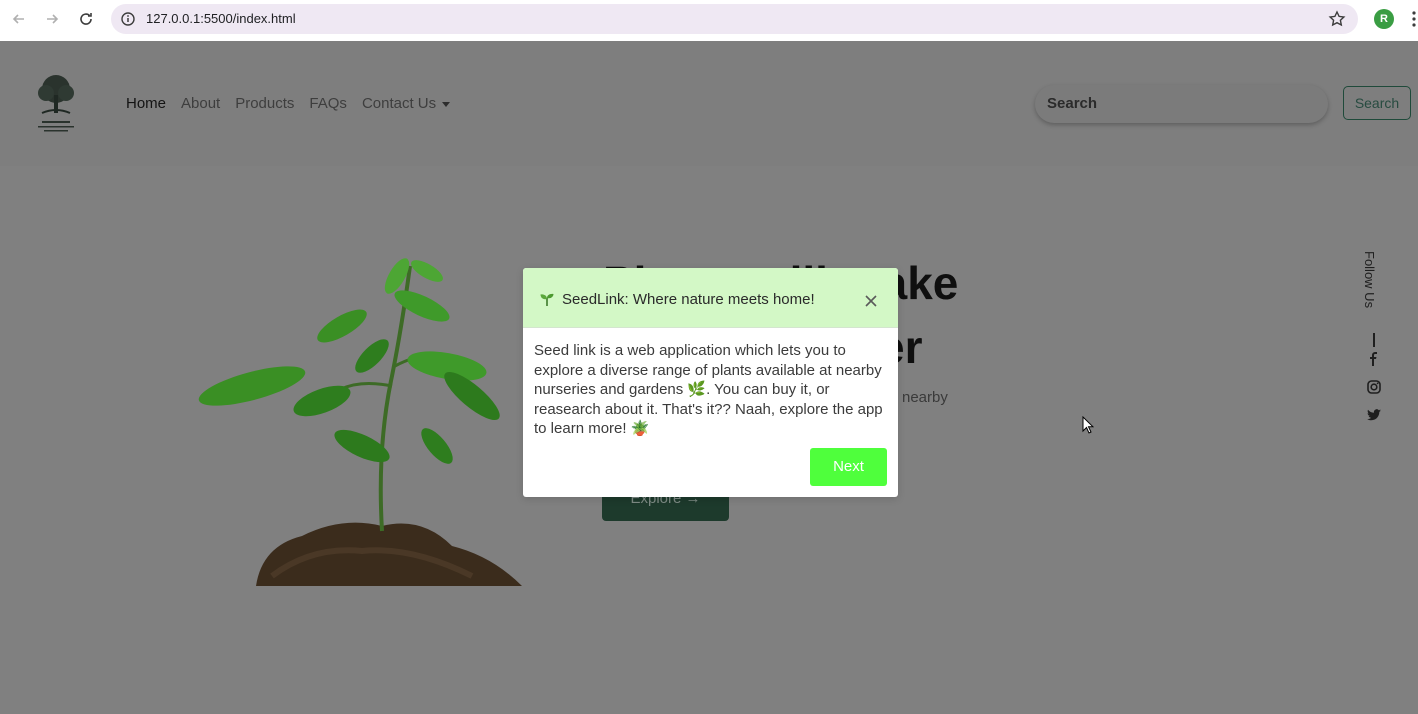 Image resolution: width=1418 pixels, height=714 pixels. Describe the element at coordinates (221, 18) in the screenshot. I see `url-text: 127.0.0.1:5500/index.html` at that location.